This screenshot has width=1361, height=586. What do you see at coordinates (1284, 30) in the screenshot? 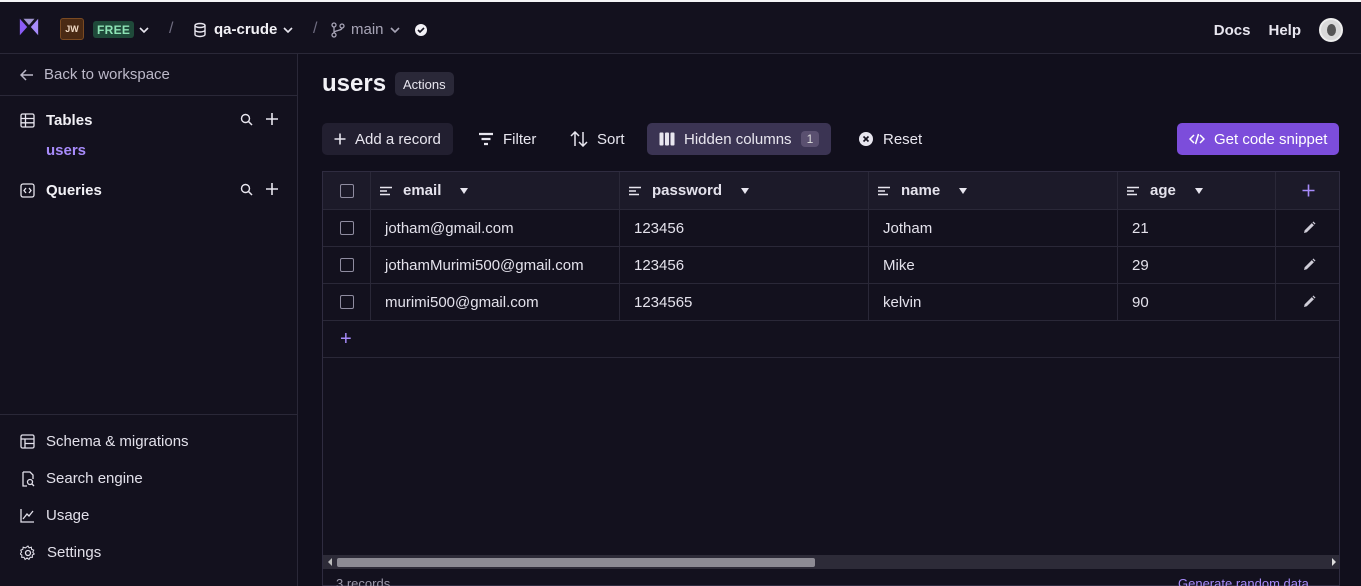
I see `help-link: Help` at bounding box center [1284, 30].